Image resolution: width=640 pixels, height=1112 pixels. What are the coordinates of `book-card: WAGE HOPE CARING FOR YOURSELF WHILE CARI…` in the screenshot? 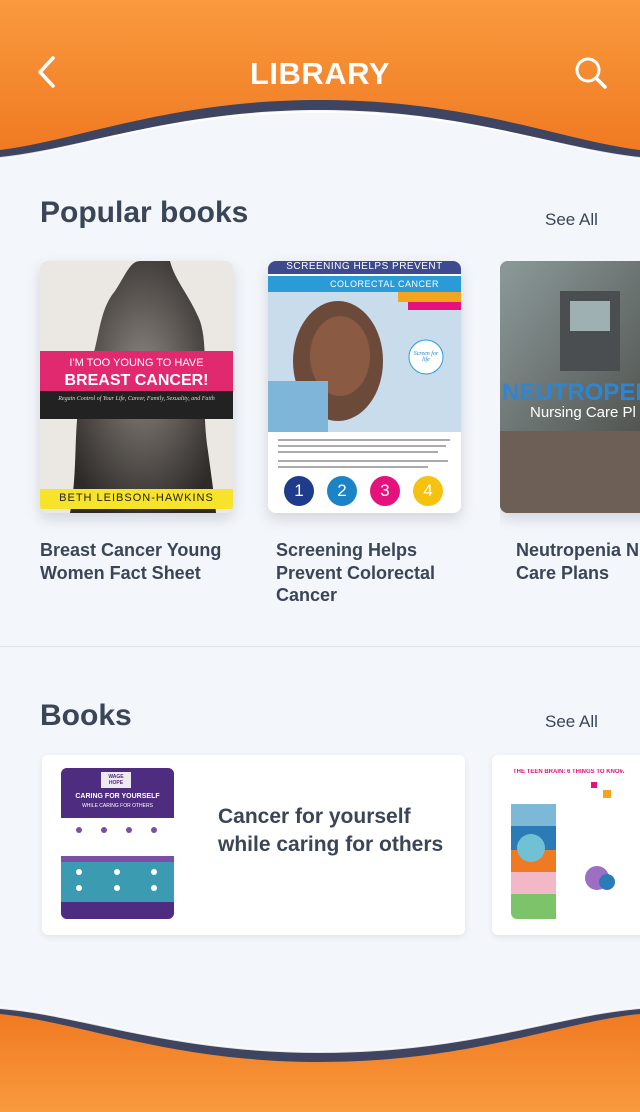 It's located at (253, 845).